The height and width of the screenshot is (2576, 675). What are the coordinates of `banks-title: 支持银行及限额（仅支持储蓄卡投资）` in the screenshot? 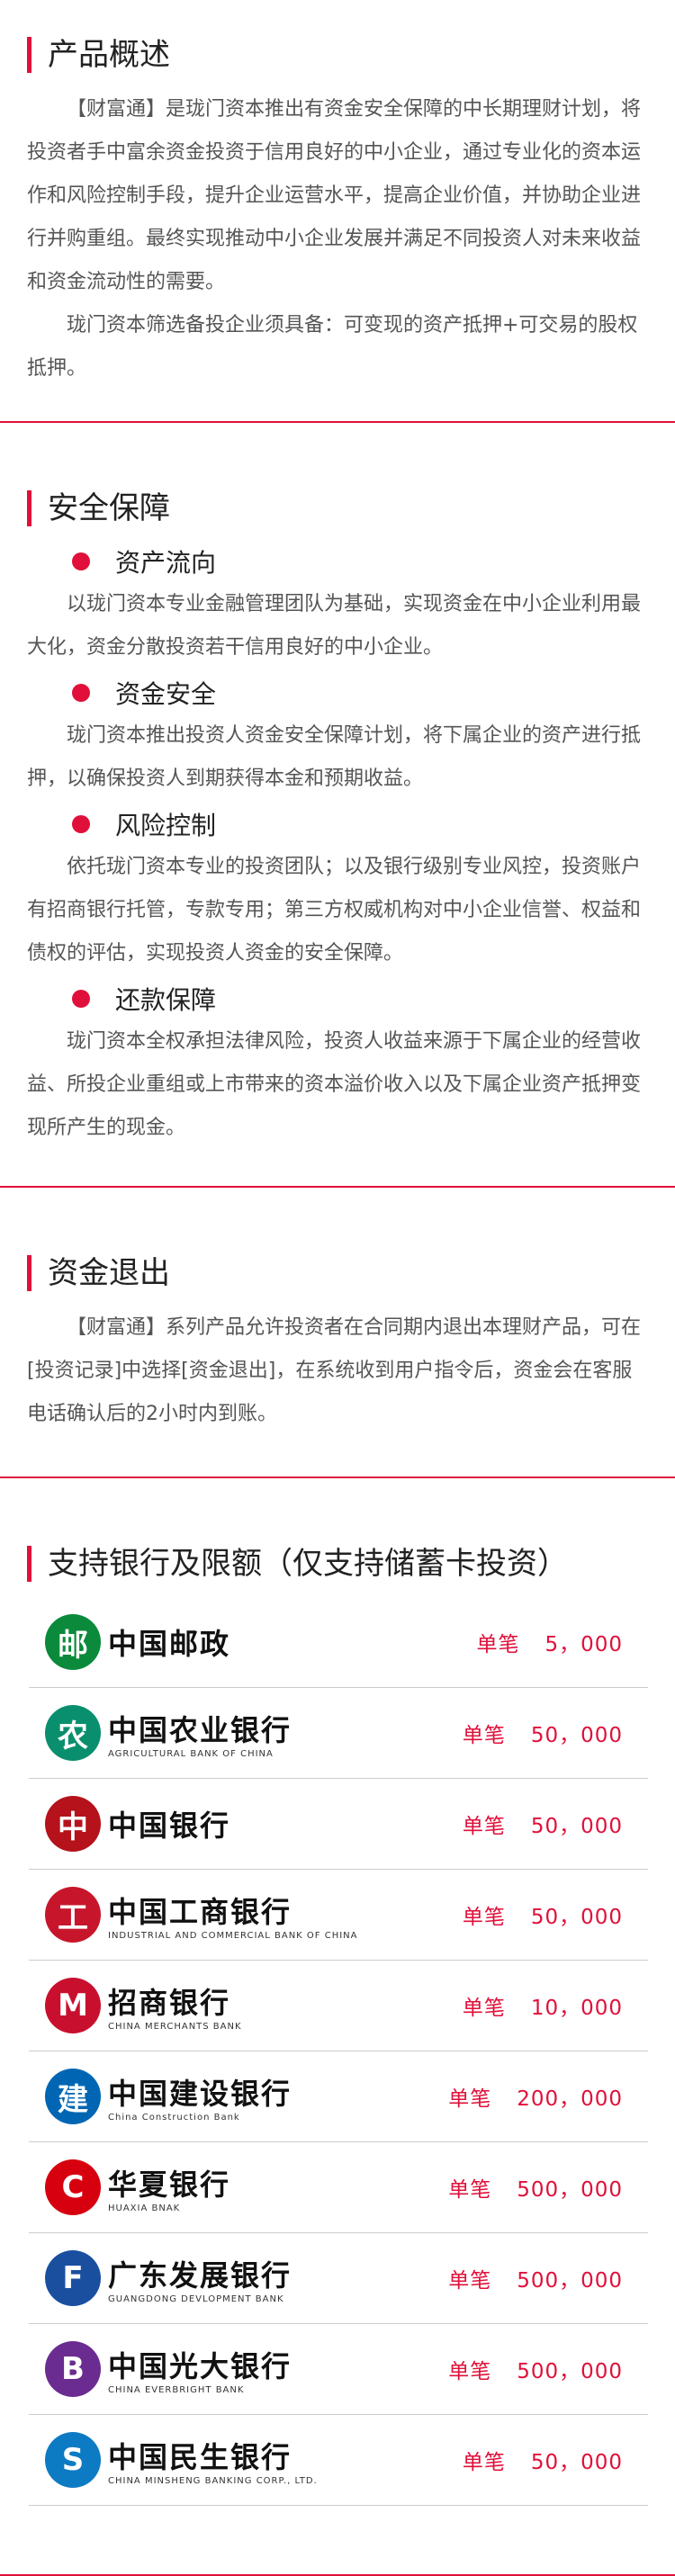 It's located at (308, 1564).